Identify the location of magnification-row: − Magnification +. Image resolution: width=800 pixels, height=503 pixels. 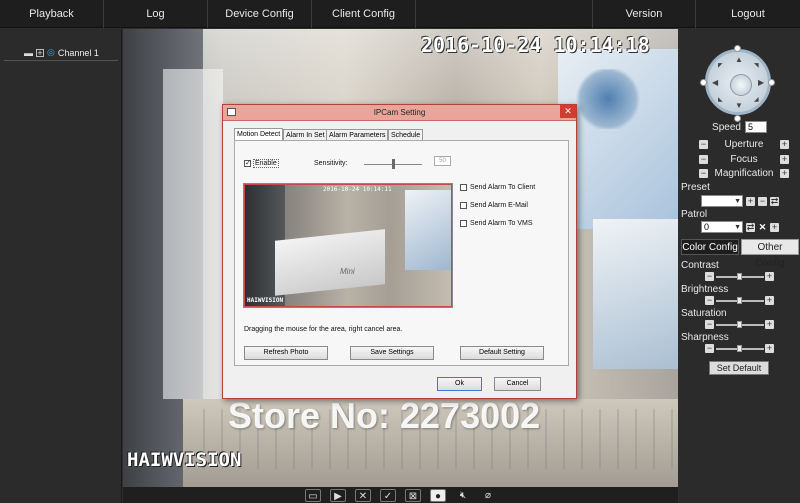
(739, 173).